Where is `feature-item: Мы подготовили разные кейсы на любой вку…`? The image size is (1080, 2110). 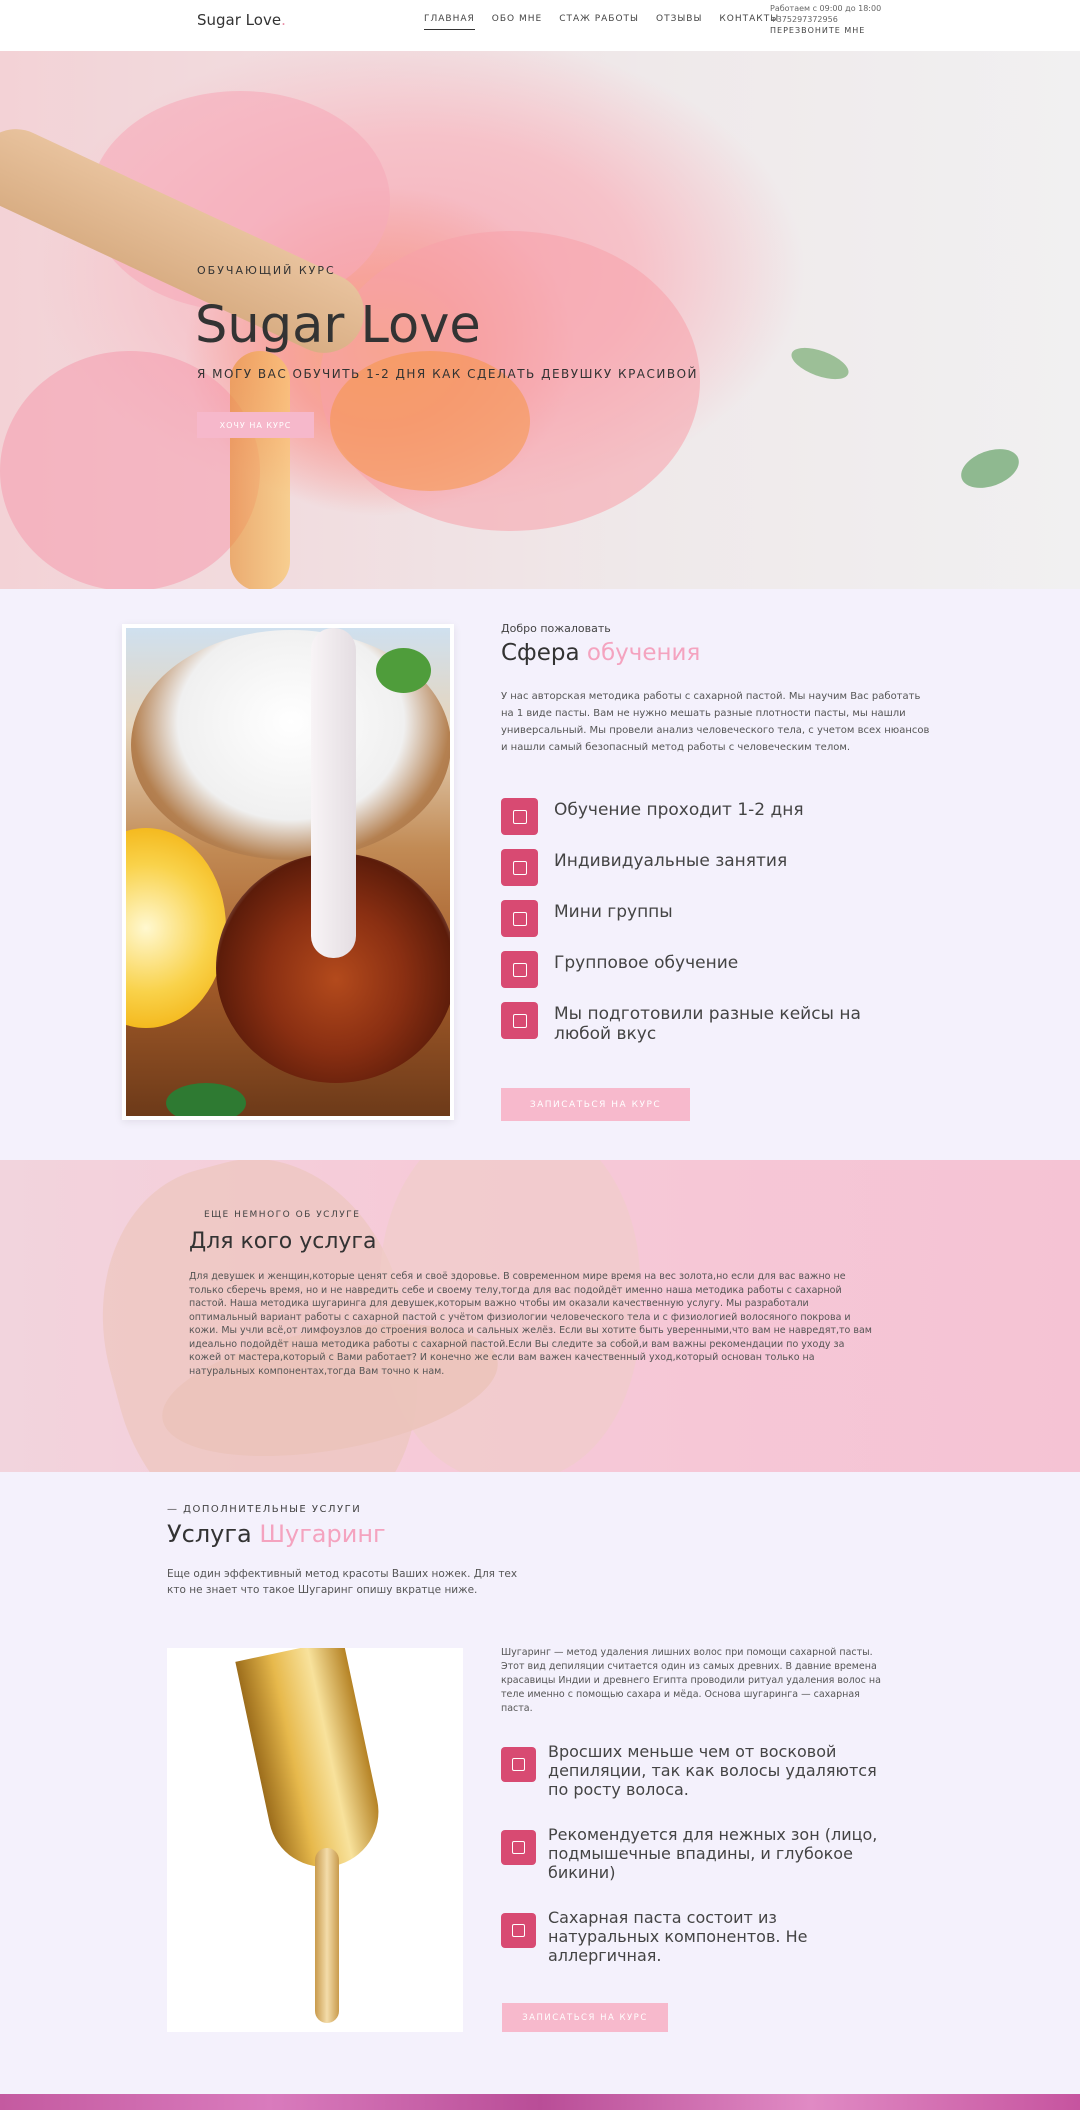
feature-item: Мы подготовили разные кейсы на любой вку… is located at coordinates (711, 1023).